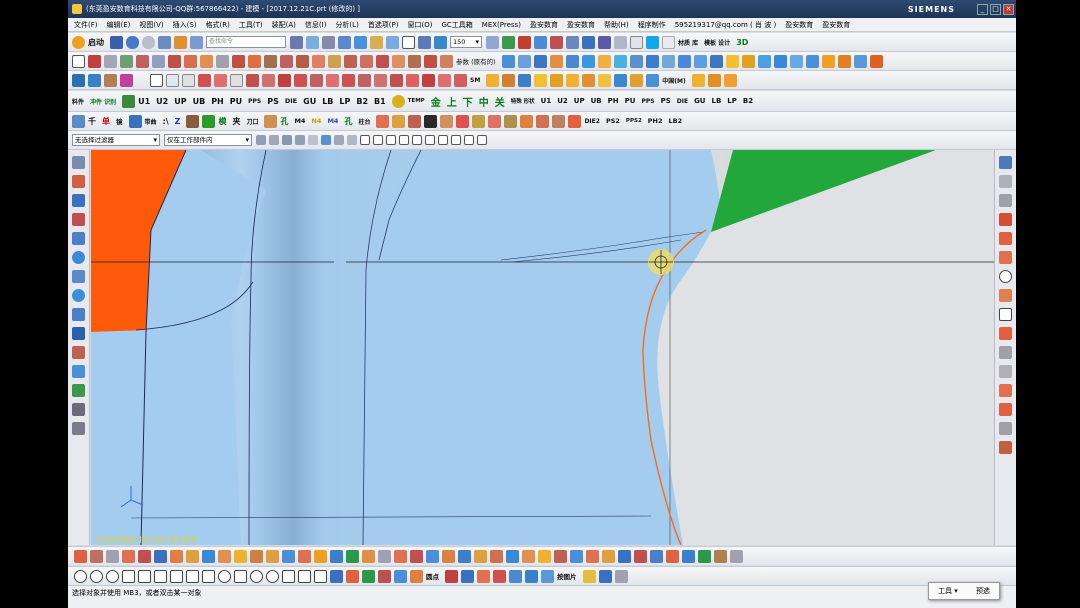 Image resolution: width=1080 pixels, height=608 pixels. I want to click on tool-special-shape: 特殊 形状, so click(523, 101).